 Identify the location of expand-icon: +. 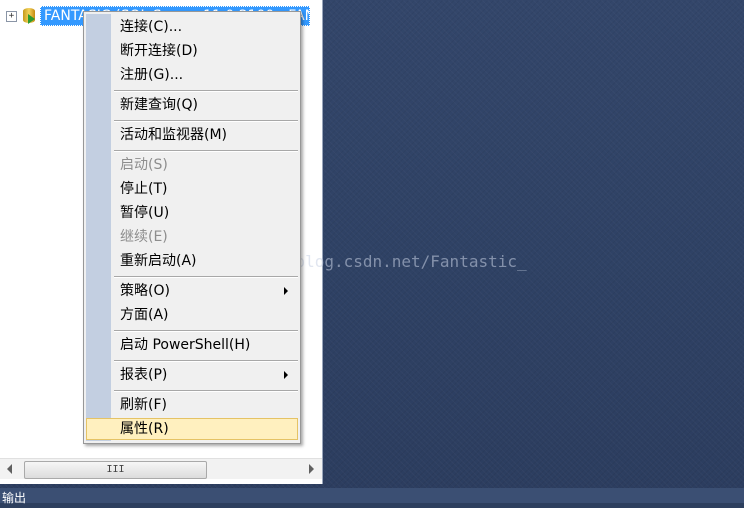
(11, 16).